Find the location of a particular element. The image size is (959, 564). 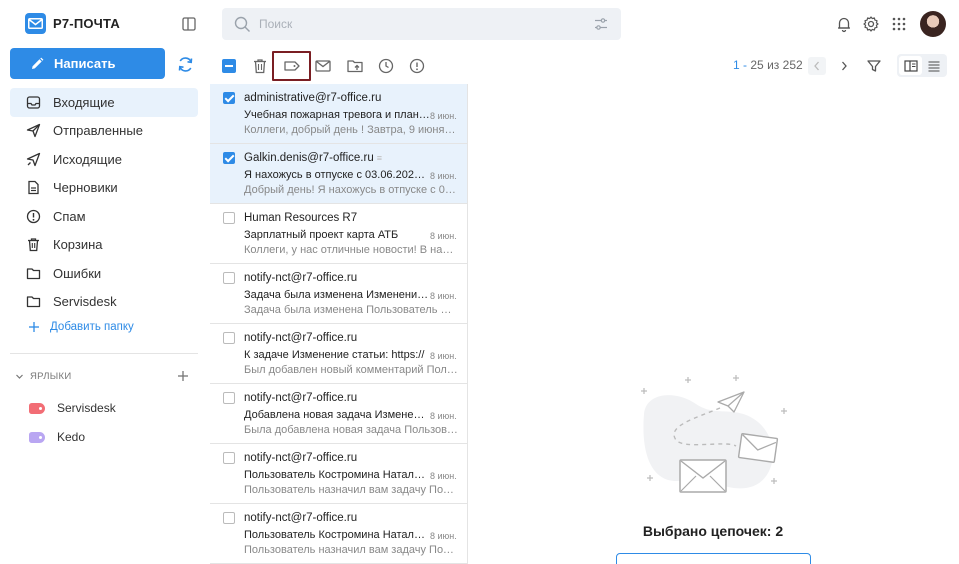

cancel-selection-button is located at coordinates (713, 558).